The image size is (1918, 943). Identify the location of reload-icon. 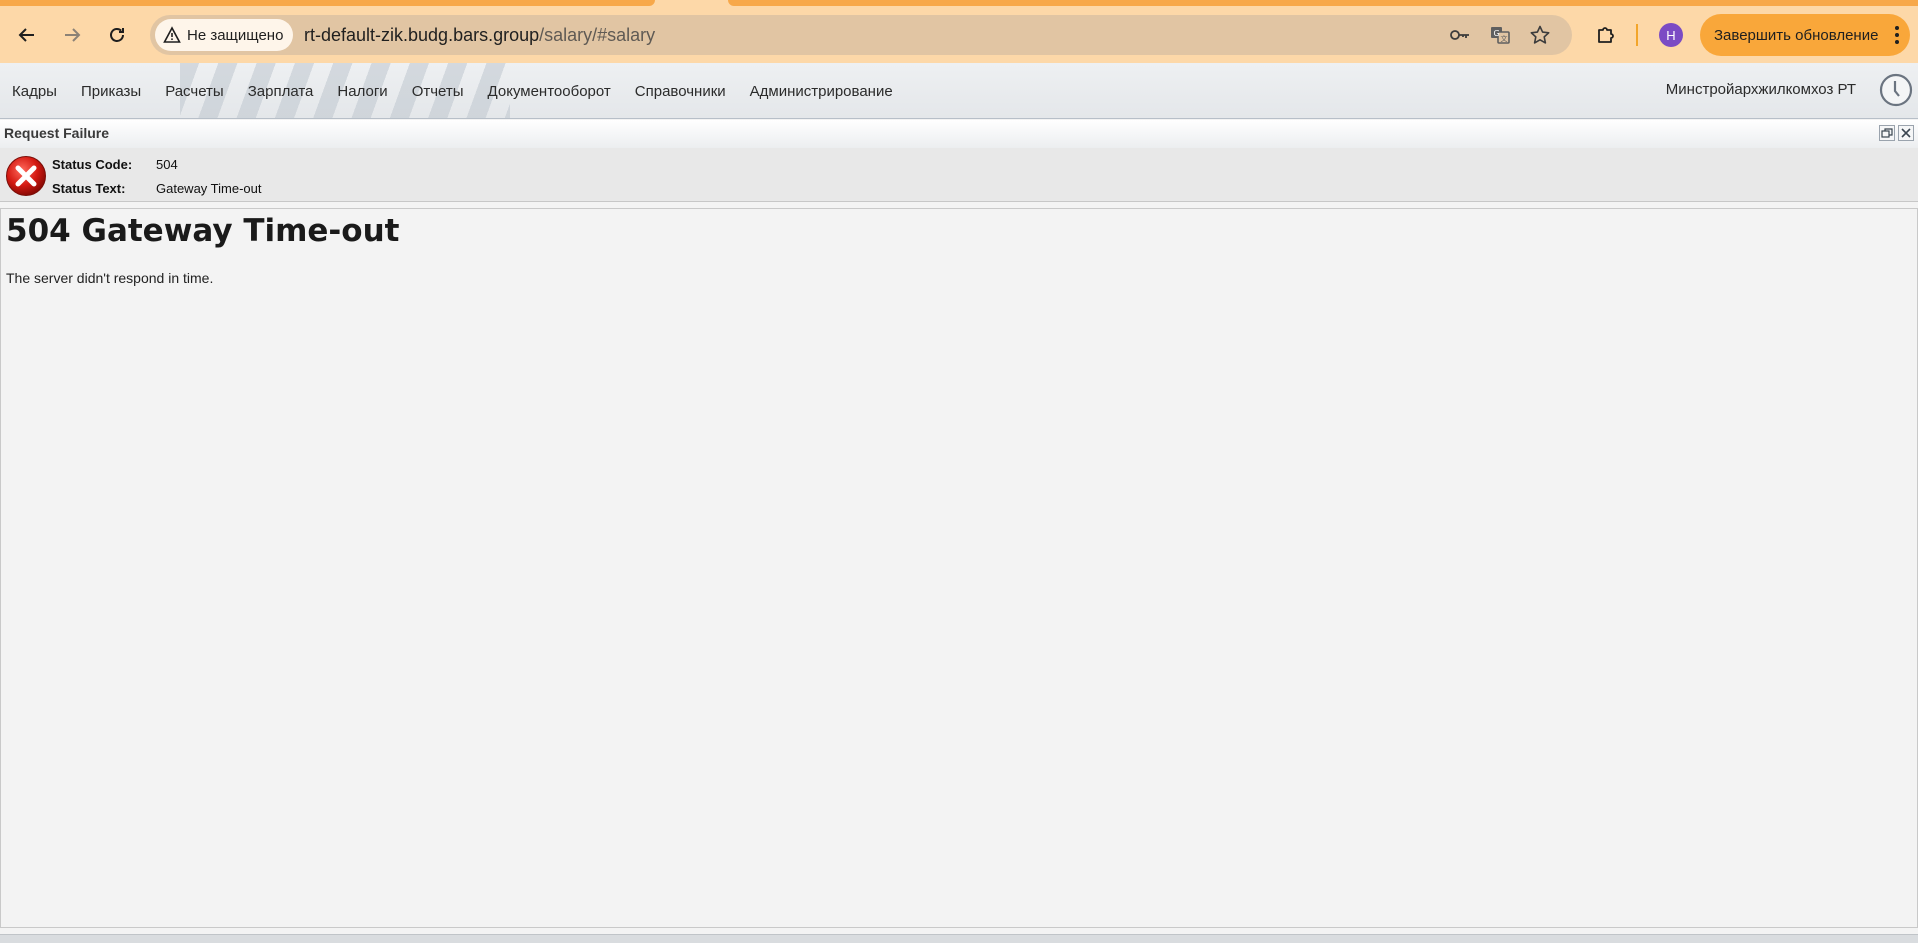
(117, 35).